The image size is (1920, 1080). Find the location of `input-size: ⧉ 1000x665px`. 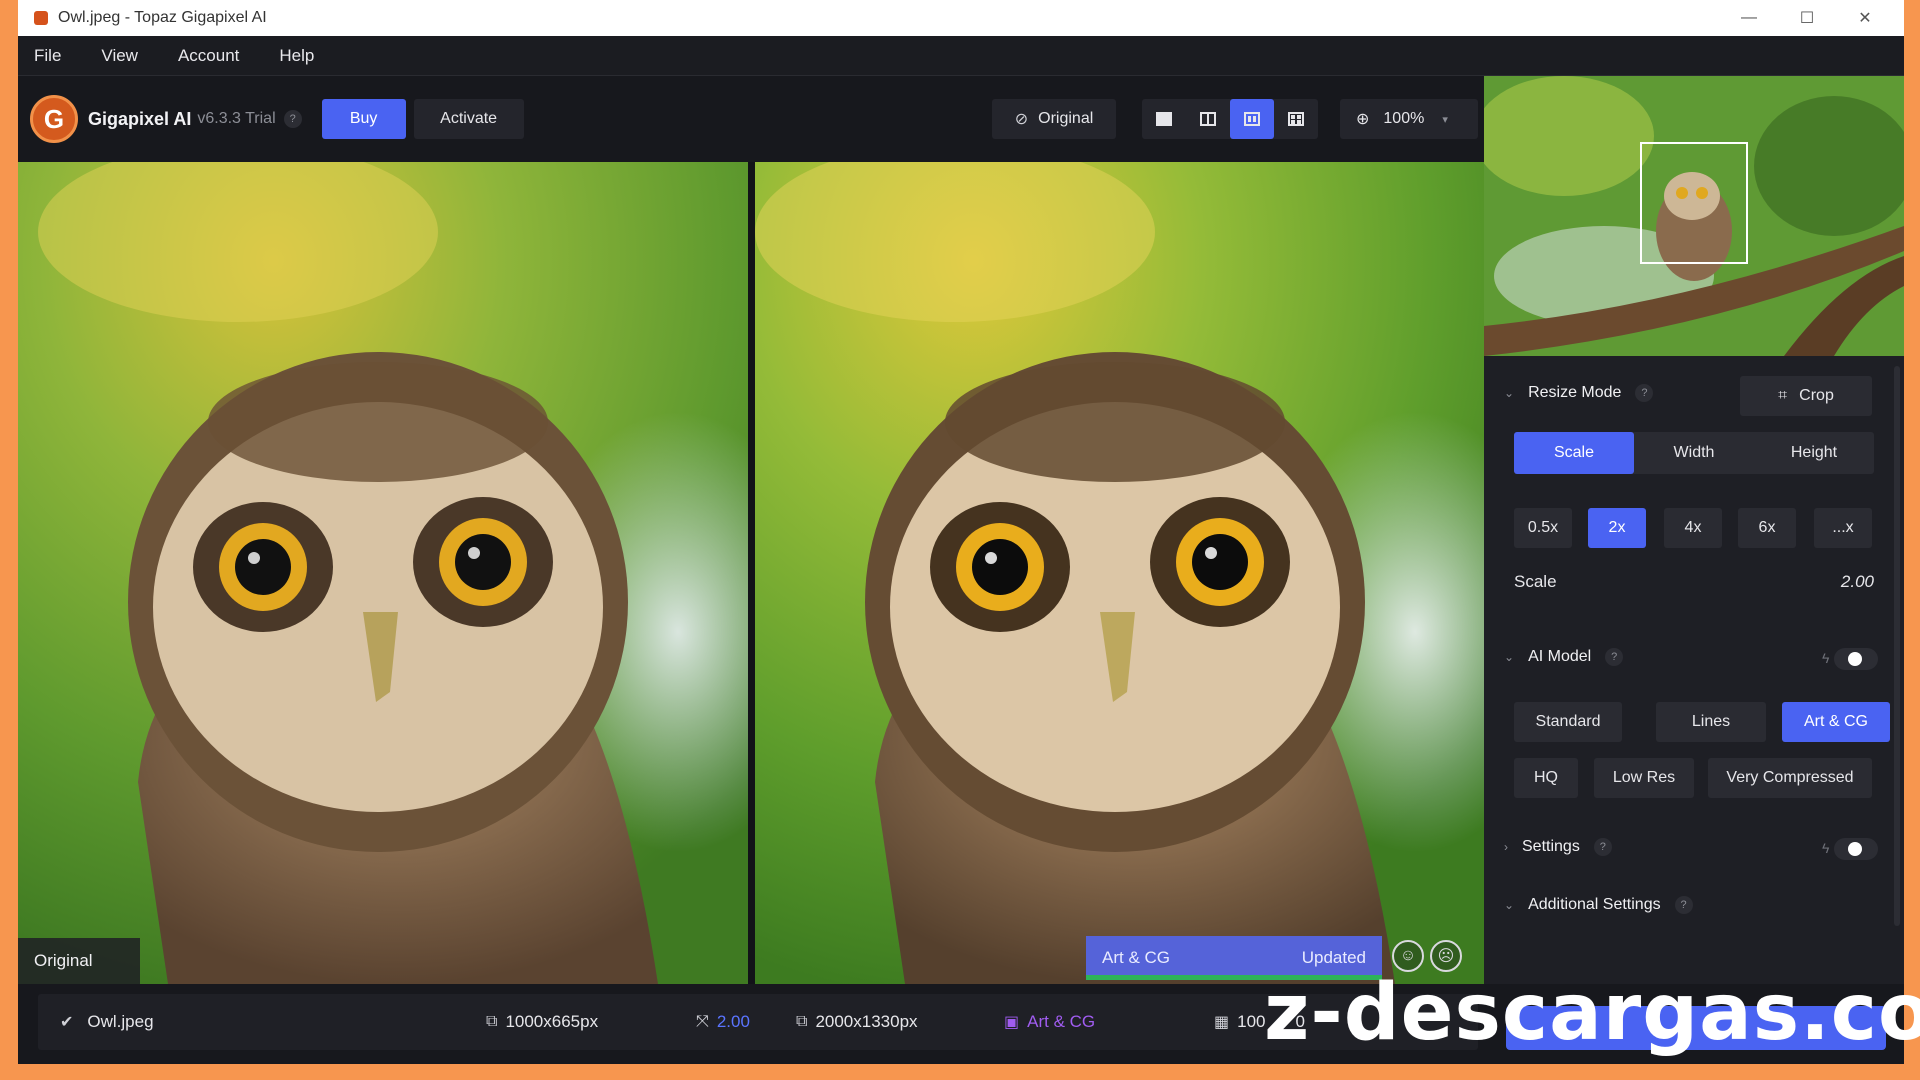

input-size: ⧉ 1000x665px is located at coordinates (542, 1022).